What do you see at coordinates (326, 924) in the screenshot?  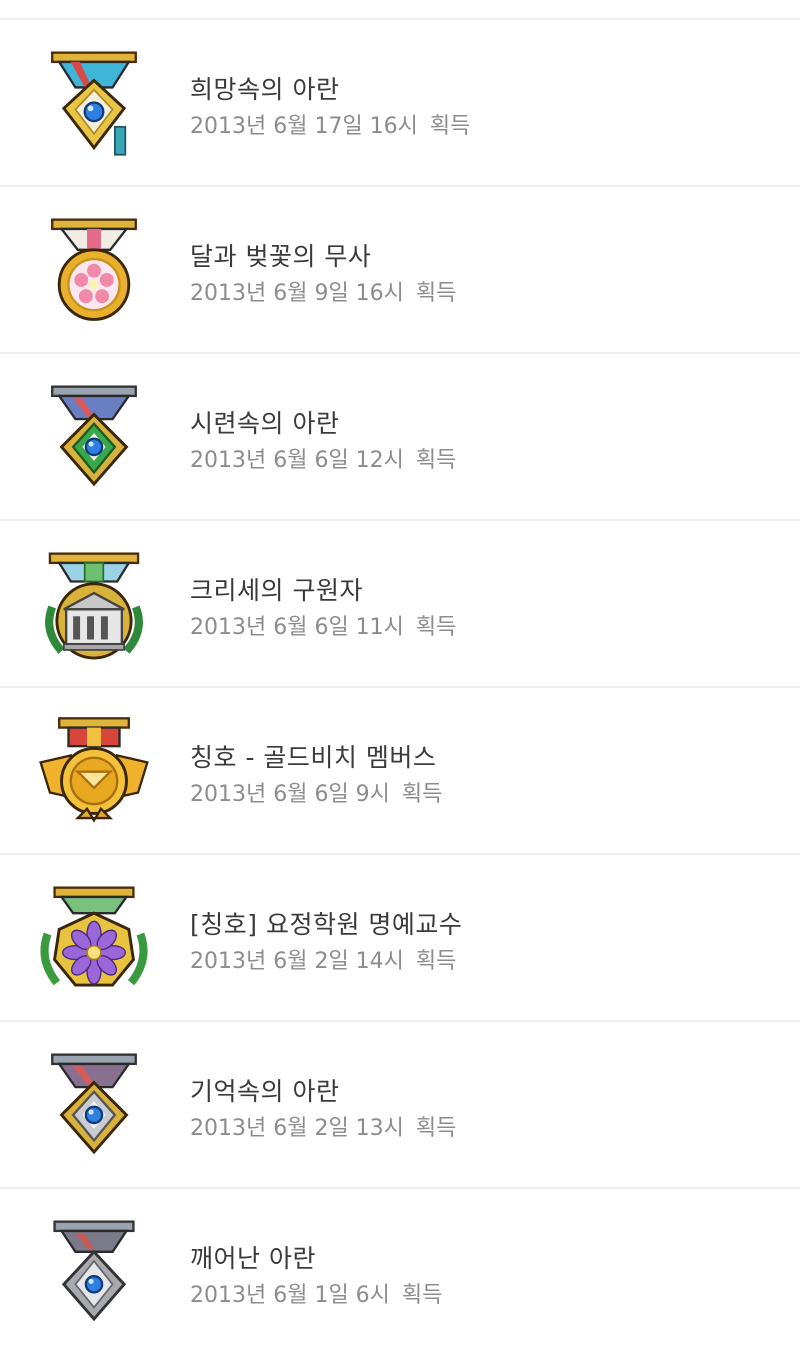 I see `achievement-title: [칭호] 요정학원 명예교수` at bounding box center [326, 924].